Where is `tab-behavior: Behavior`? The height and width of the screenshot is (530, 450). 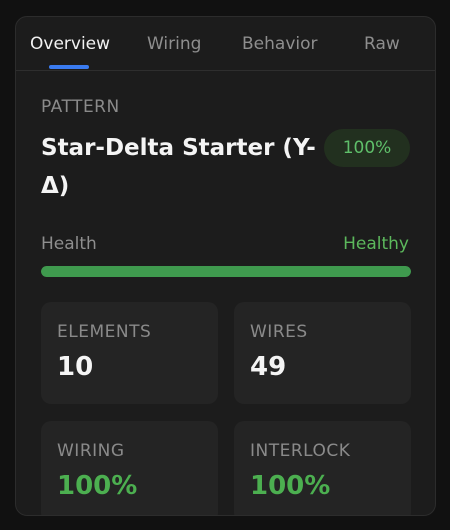 tab-behavior: Behavior is located at coordinates (280, 44).